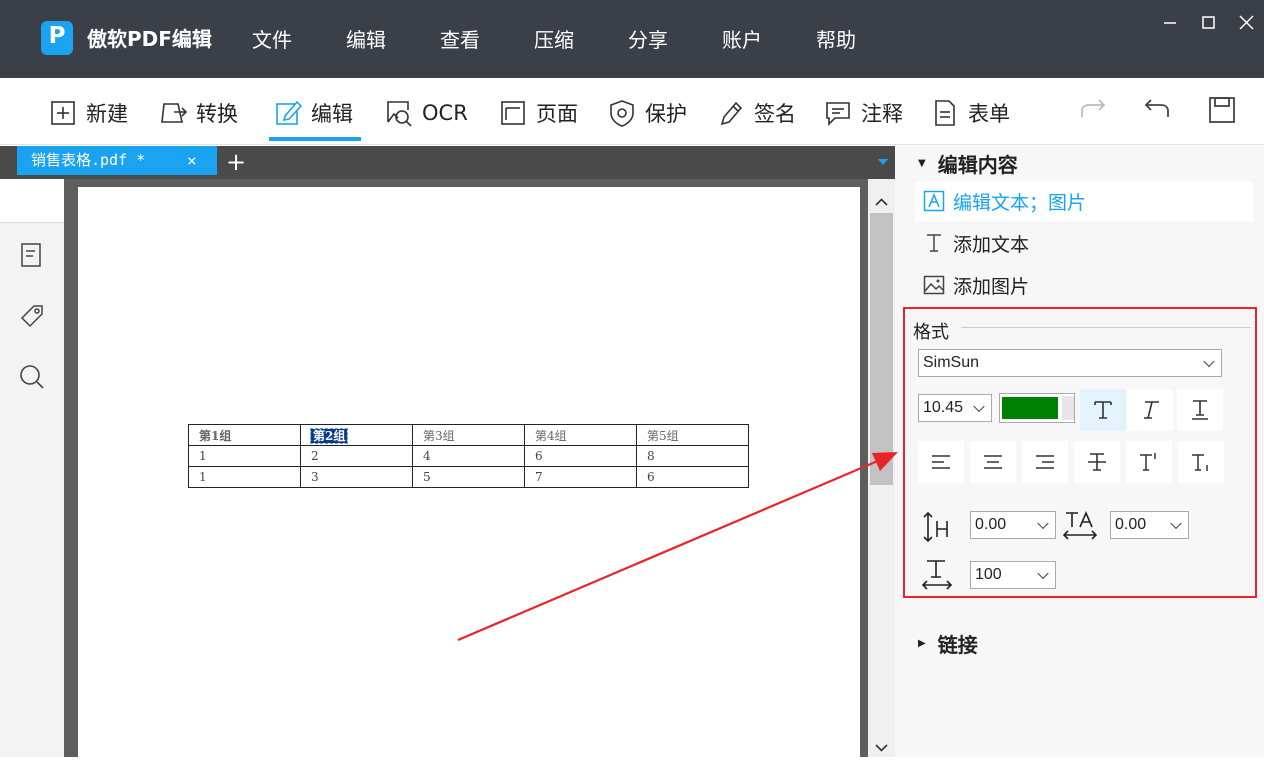  I want to click on app-logo-icon: P, so click(57, 38).